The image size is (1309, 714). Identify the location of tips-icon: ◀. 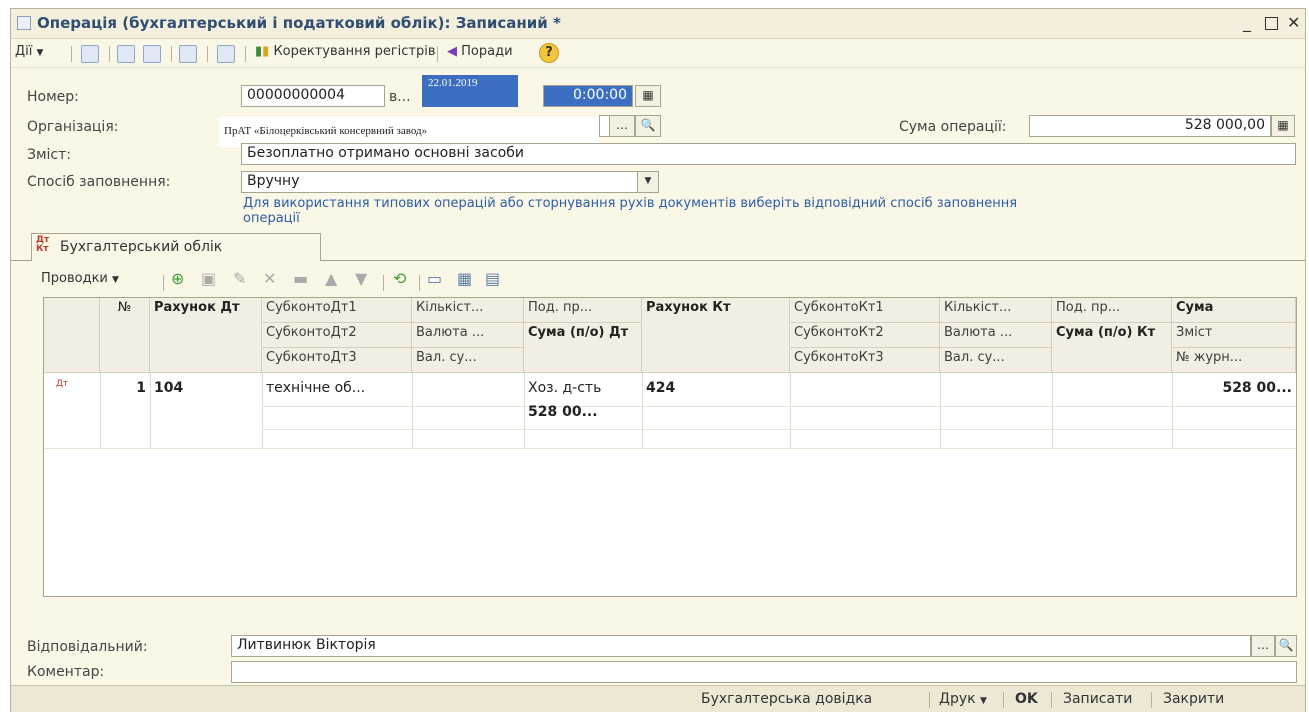
(452, 51).